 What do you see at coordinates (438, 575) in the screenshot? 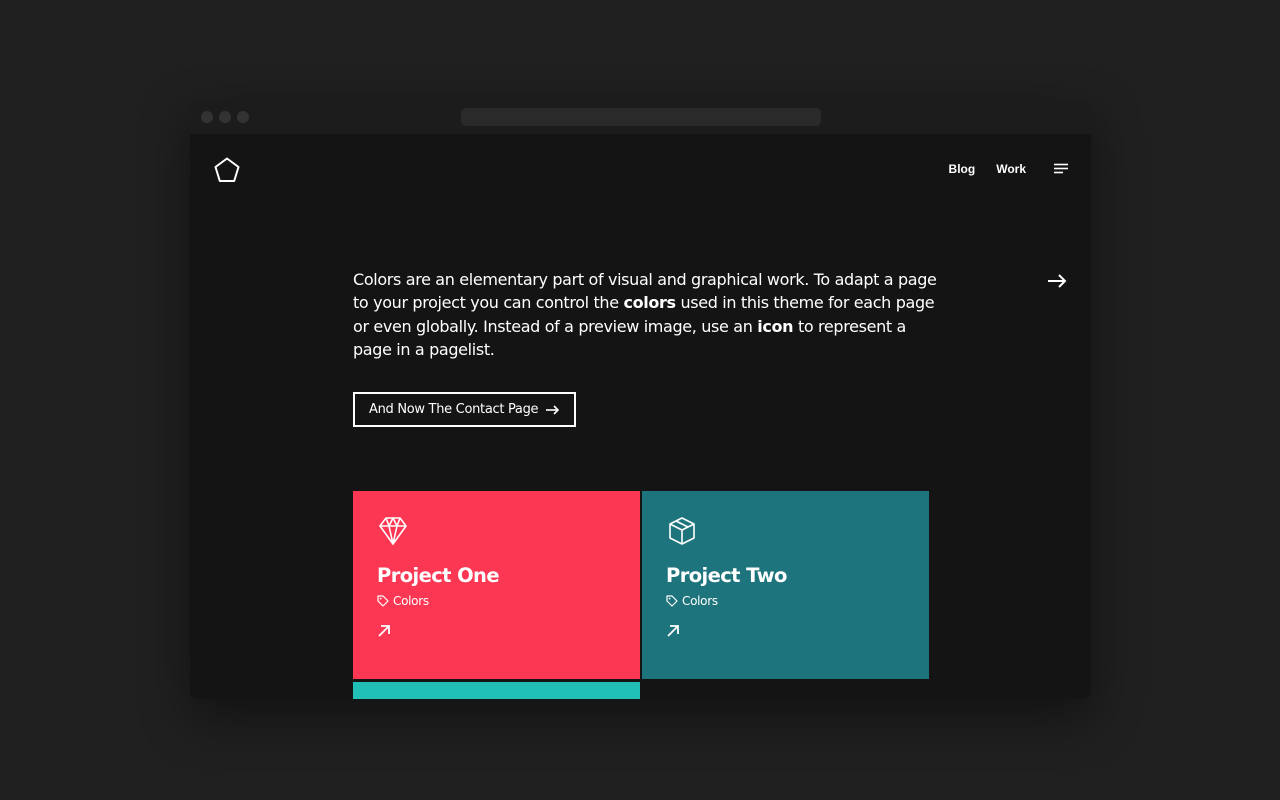
I see `project-title: Project One` at bounding box center [438, 575].